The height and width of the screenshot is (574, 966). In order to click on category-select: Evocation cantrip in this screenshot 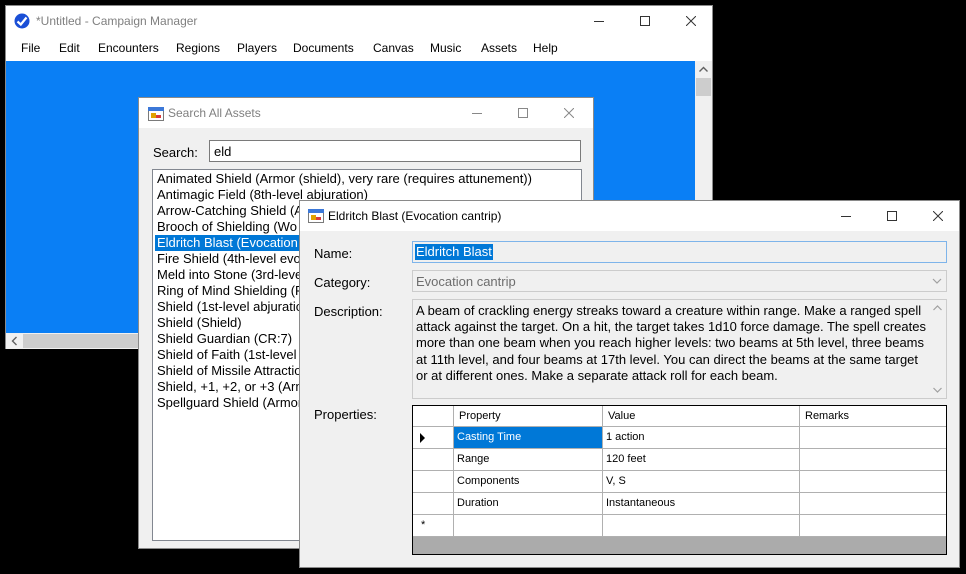, I will do `click(679, 281)`.